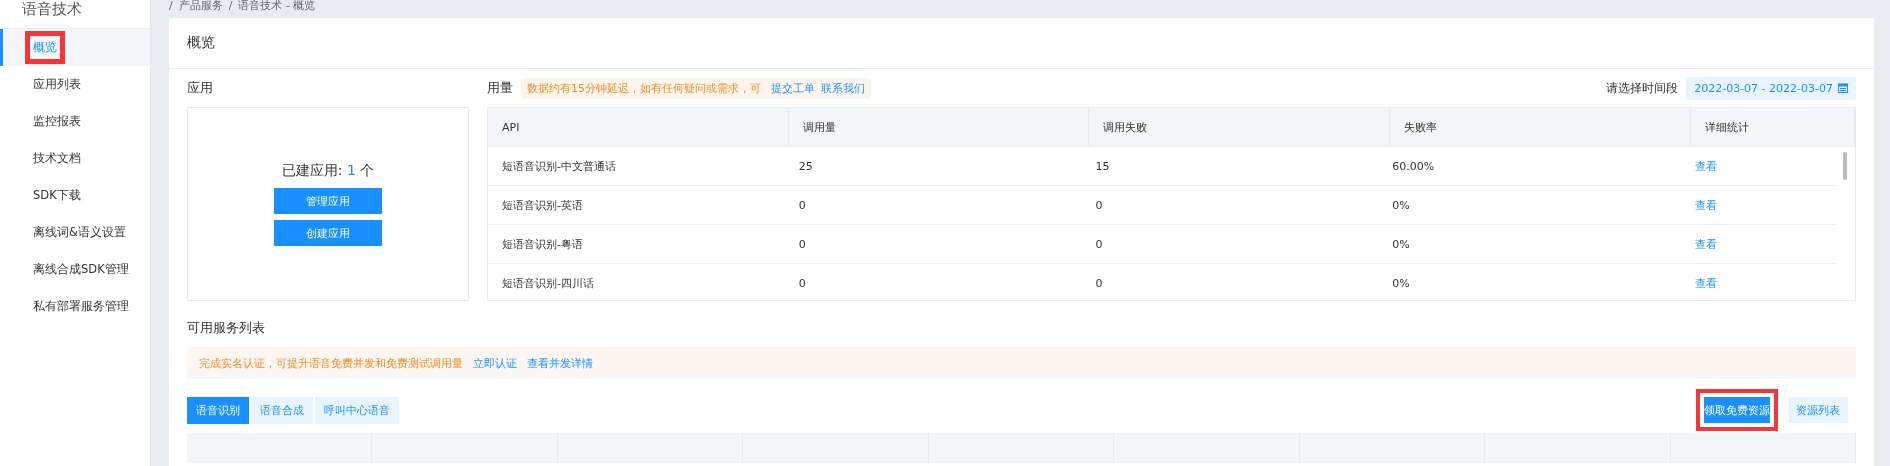 The width and height of the screenshot is (1890, 466). What do you see at coordinates (1642, 88) in the screenshot?
I see `date-label: 请选择时间段` at bounding box center [1642, 88].